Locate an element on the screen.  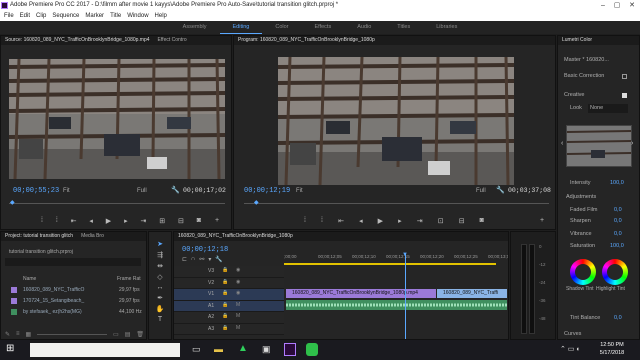
program-timecode: 00;00;12;19 is located at coordinates (267, 191).